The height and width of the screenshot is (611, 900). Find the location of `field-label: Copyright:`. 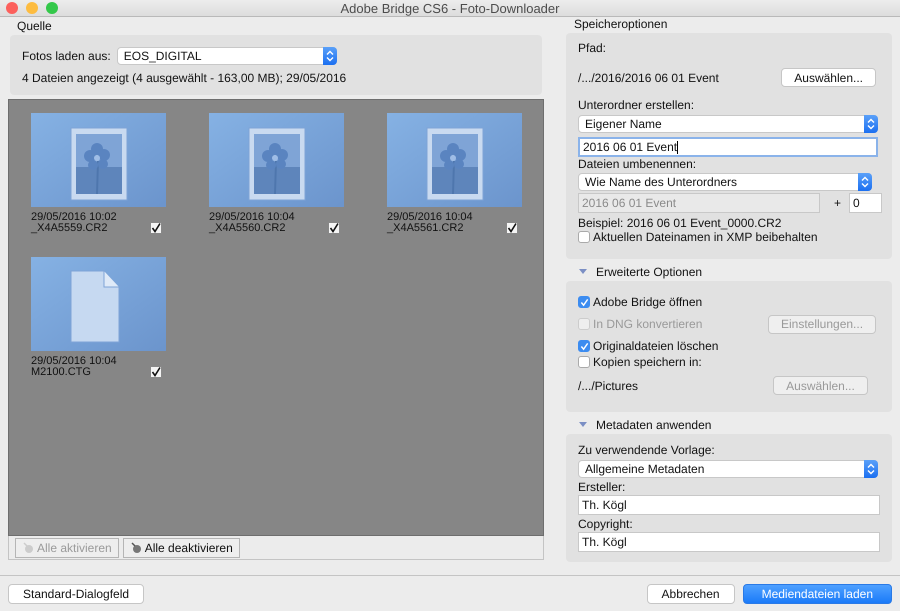

field-label: Copyright: is located at coordinates (605, 524).